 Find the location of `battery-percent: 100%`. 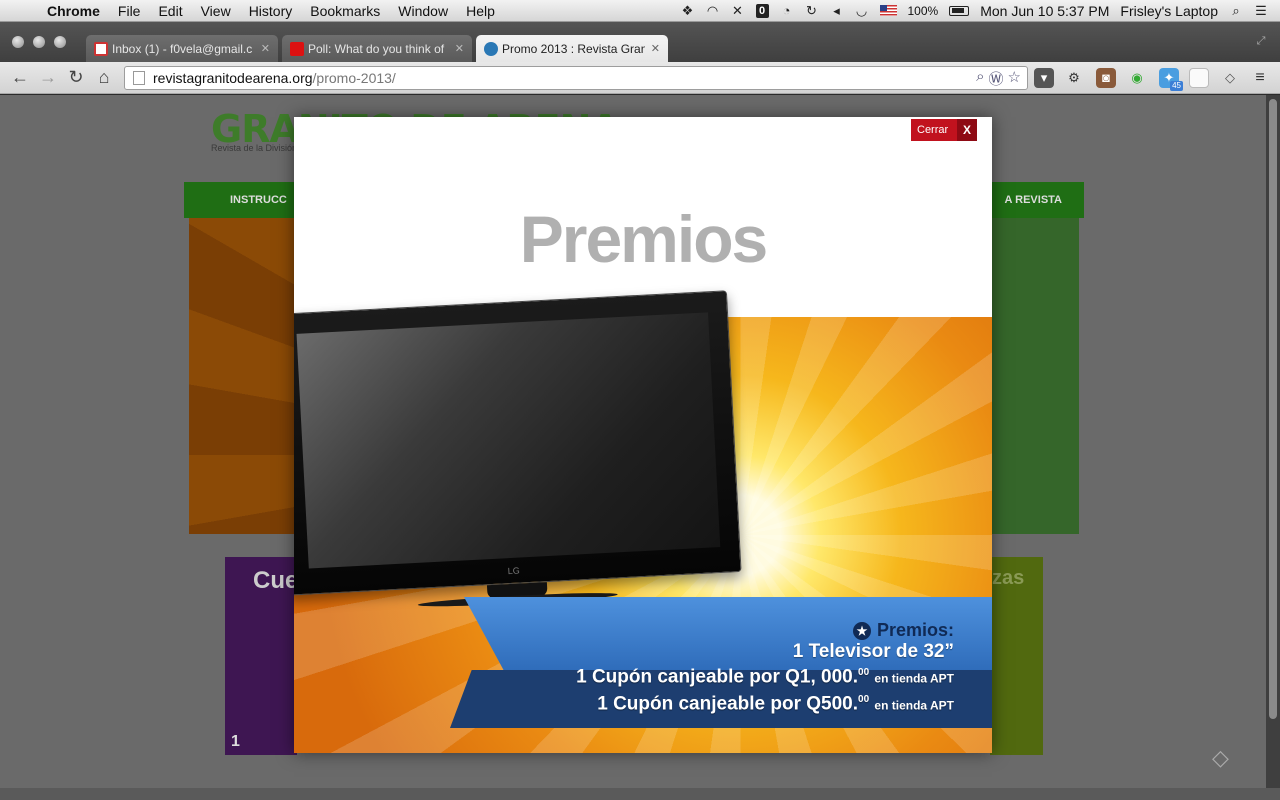

battery-percent: 100% is located at coordinates (923, 10).